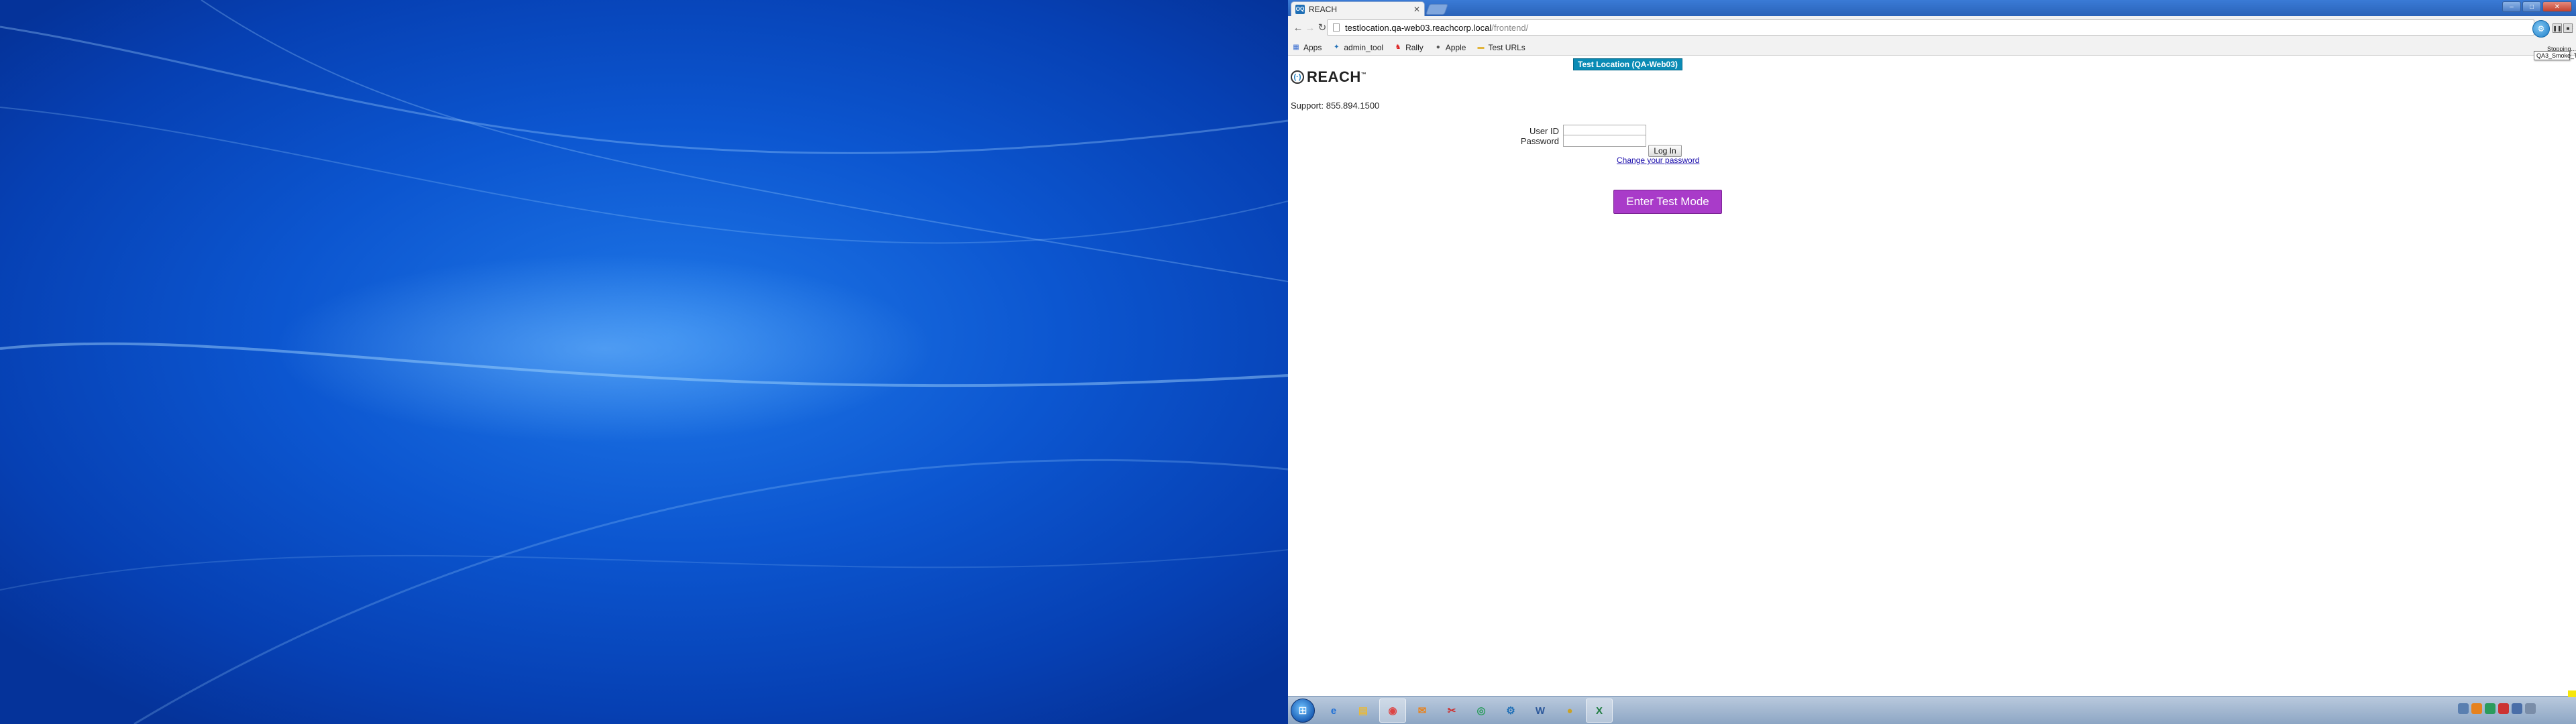 The image size is (2576, 724). I want to click on bookmark-label: admin_tool, so click(1364, 47).